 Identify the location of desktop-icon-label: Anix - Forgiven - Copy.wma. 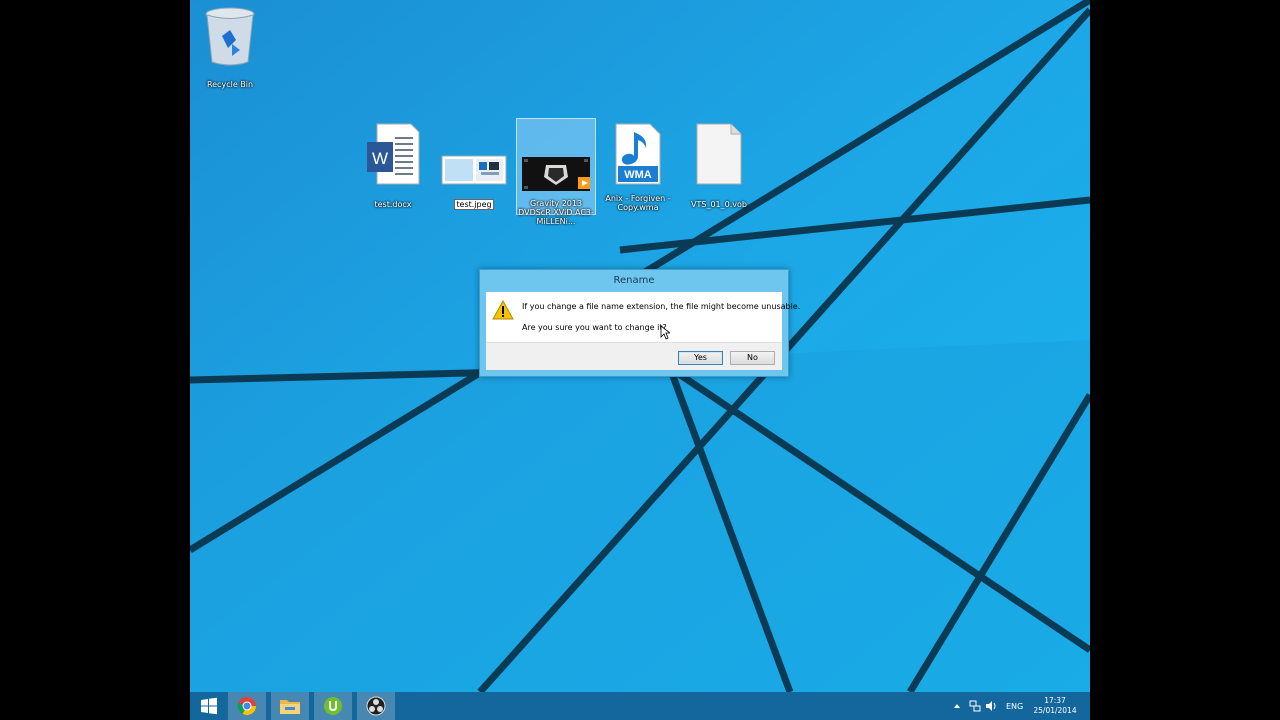
(638, 203).